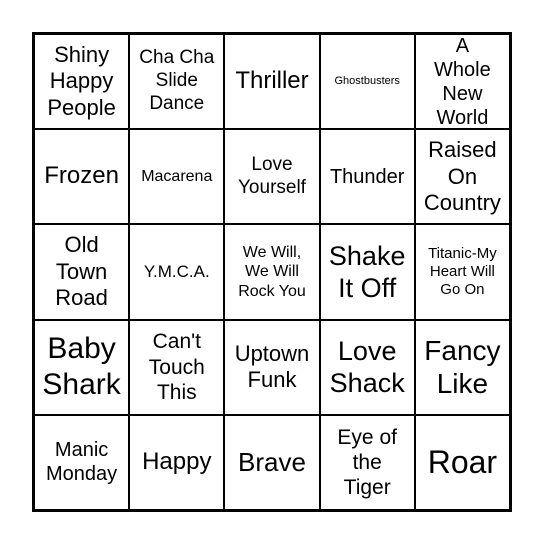 Image resolution: width=544 pixels, height=544 pixels. What do you see at coordinates (367, 82) in the screenshot?
I see `bingo-cell: Ghostbusters` at bounding box center [367, 82].